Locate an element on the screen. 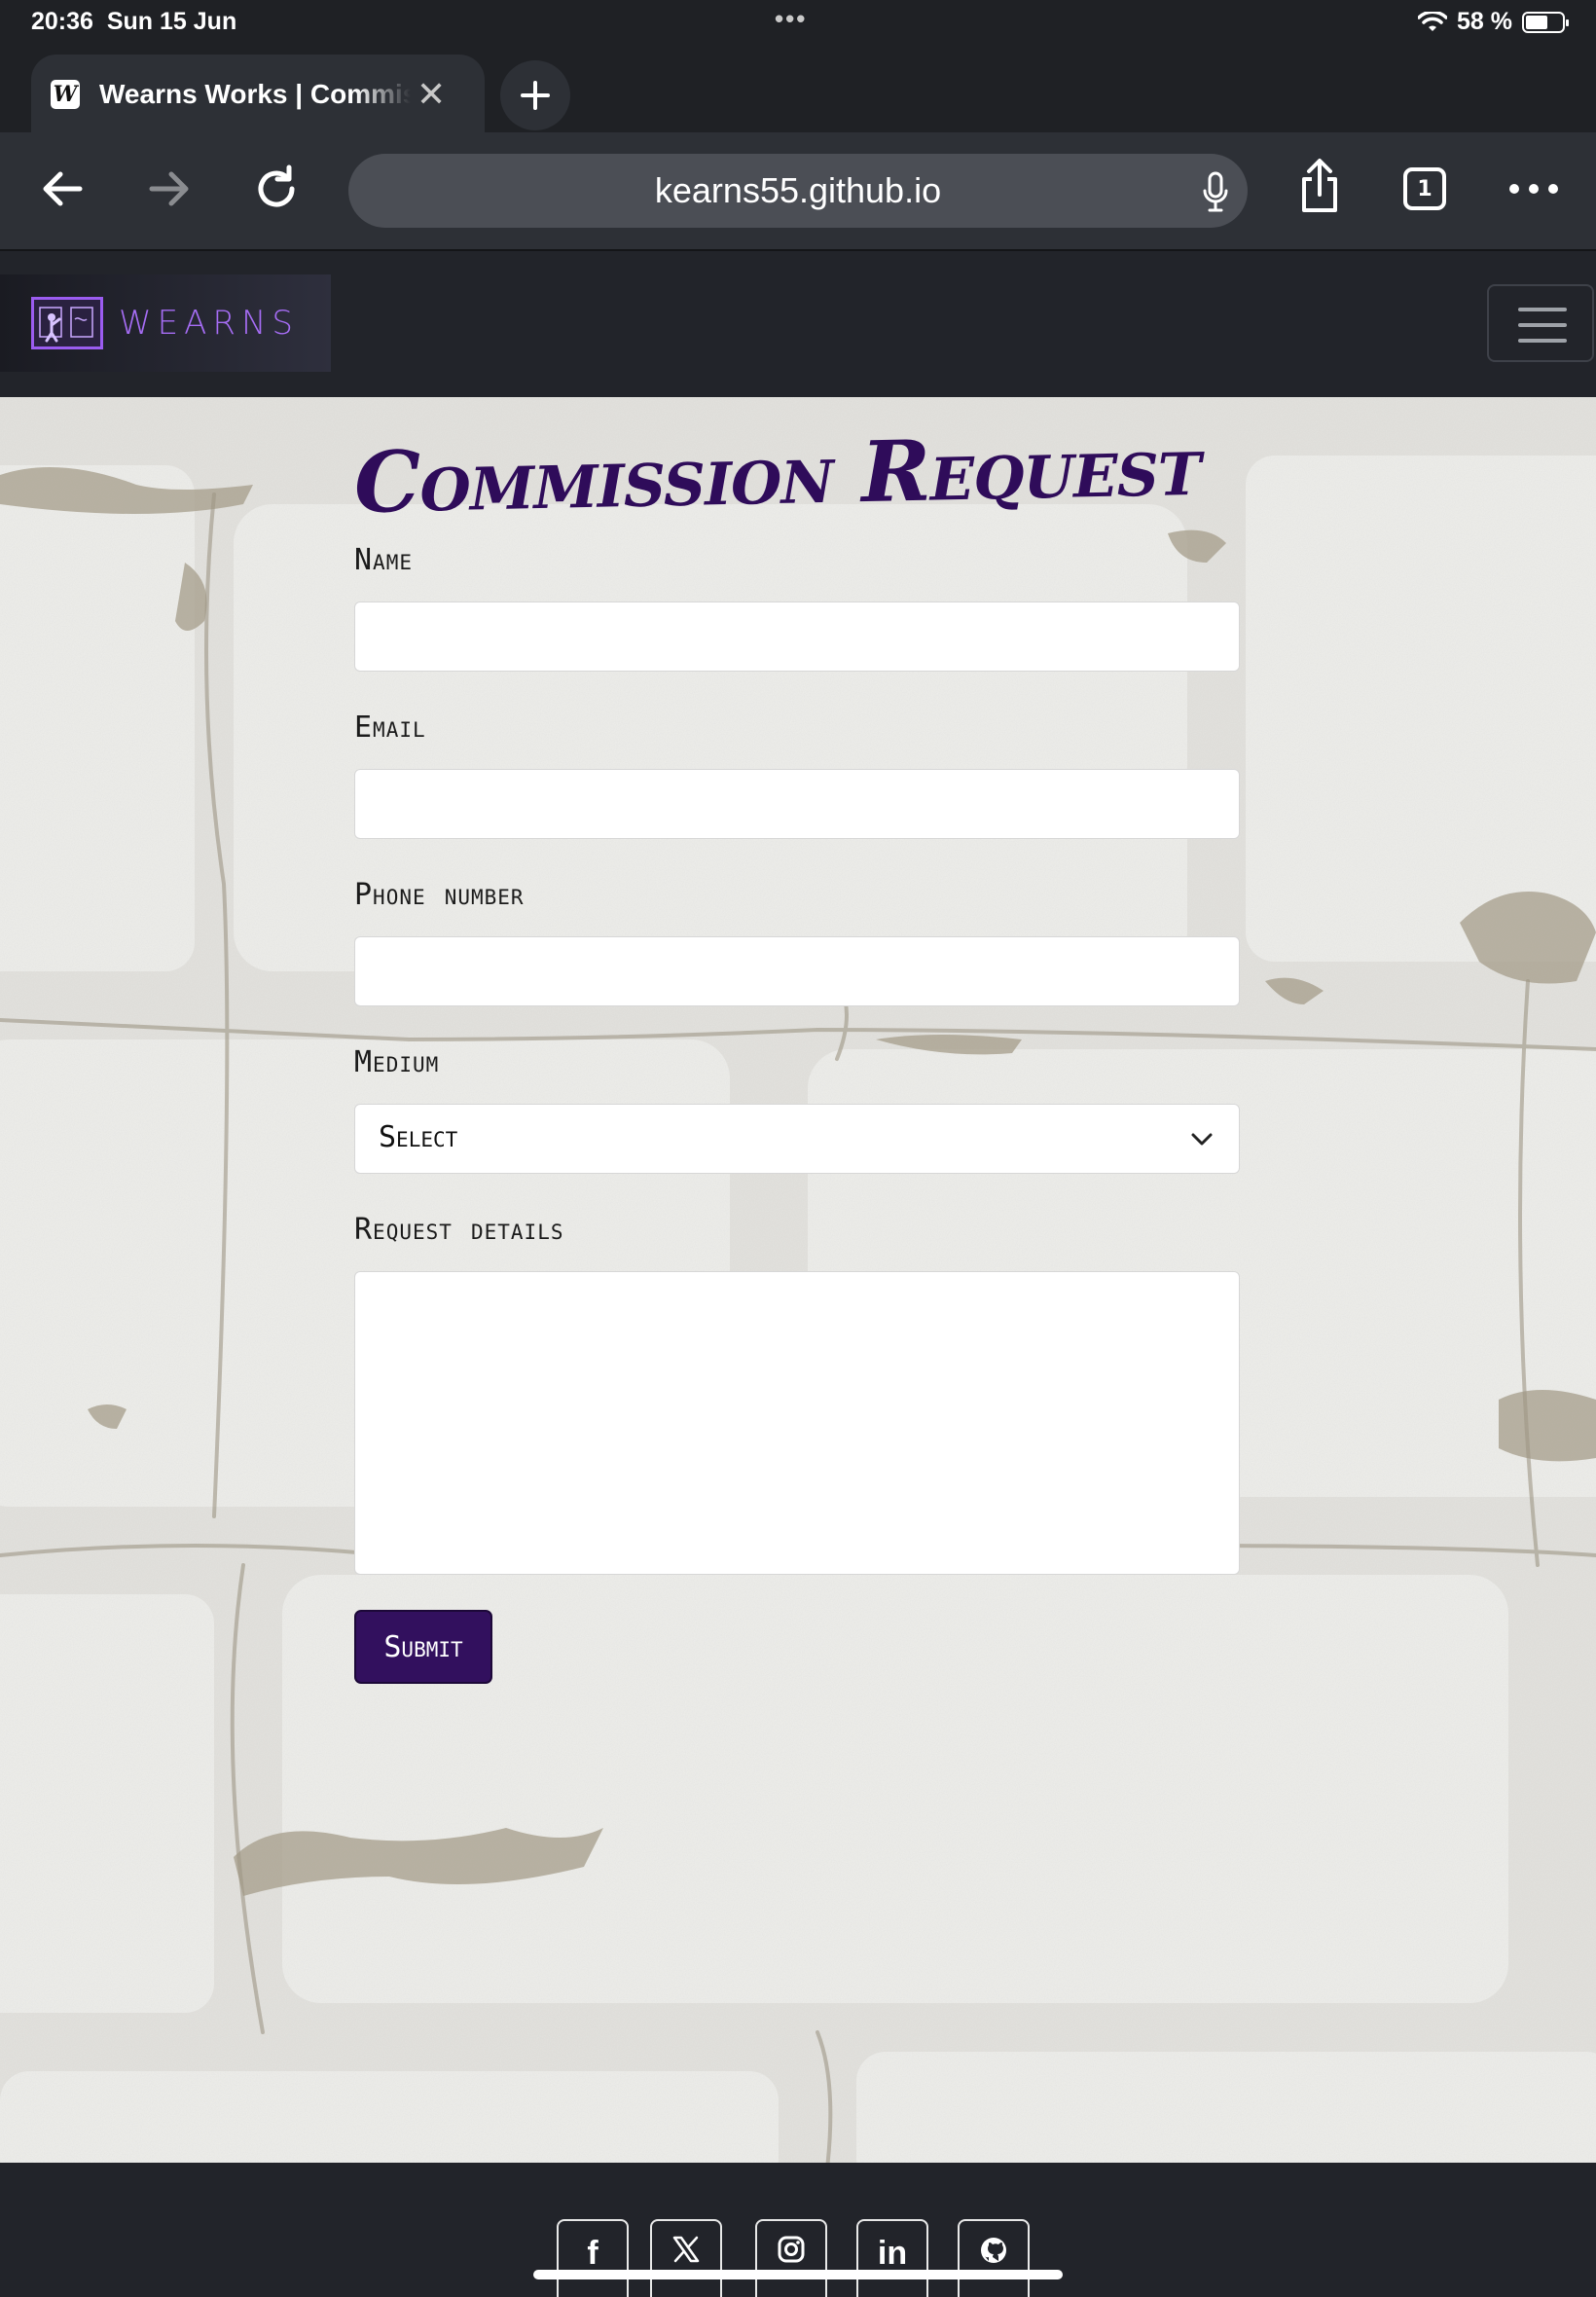 The image size is (1596, 2297). x-icon is located at coordinates (686, 2250).